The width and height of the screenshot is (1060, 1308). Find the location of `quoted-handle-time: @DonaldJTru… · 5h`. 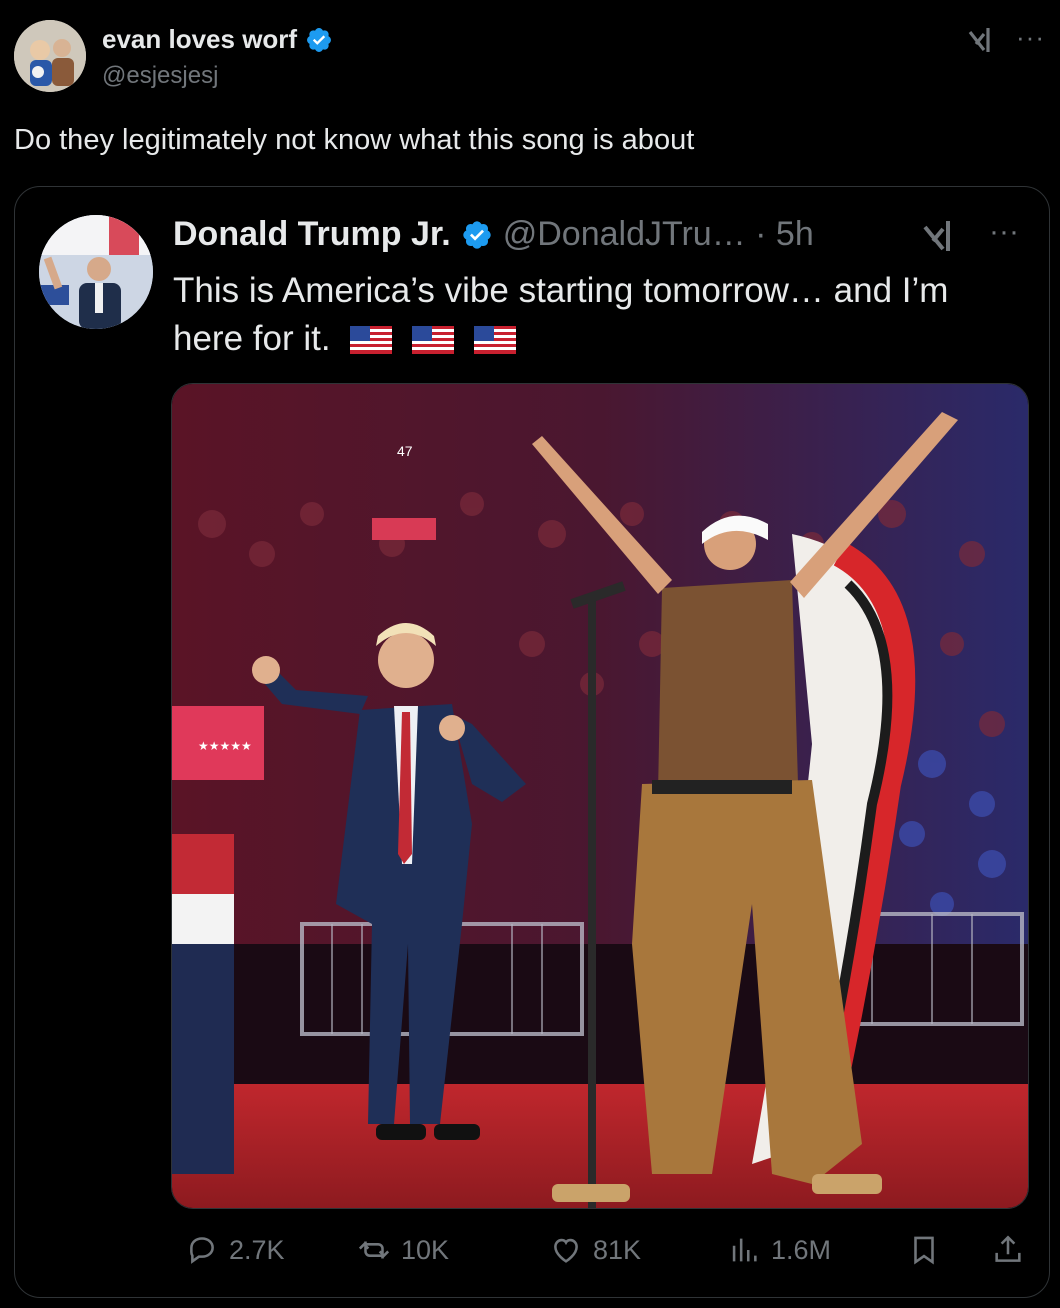

quoted-handle-time: @DonaldJTru… · 5h is located at coordinates (658, 234).